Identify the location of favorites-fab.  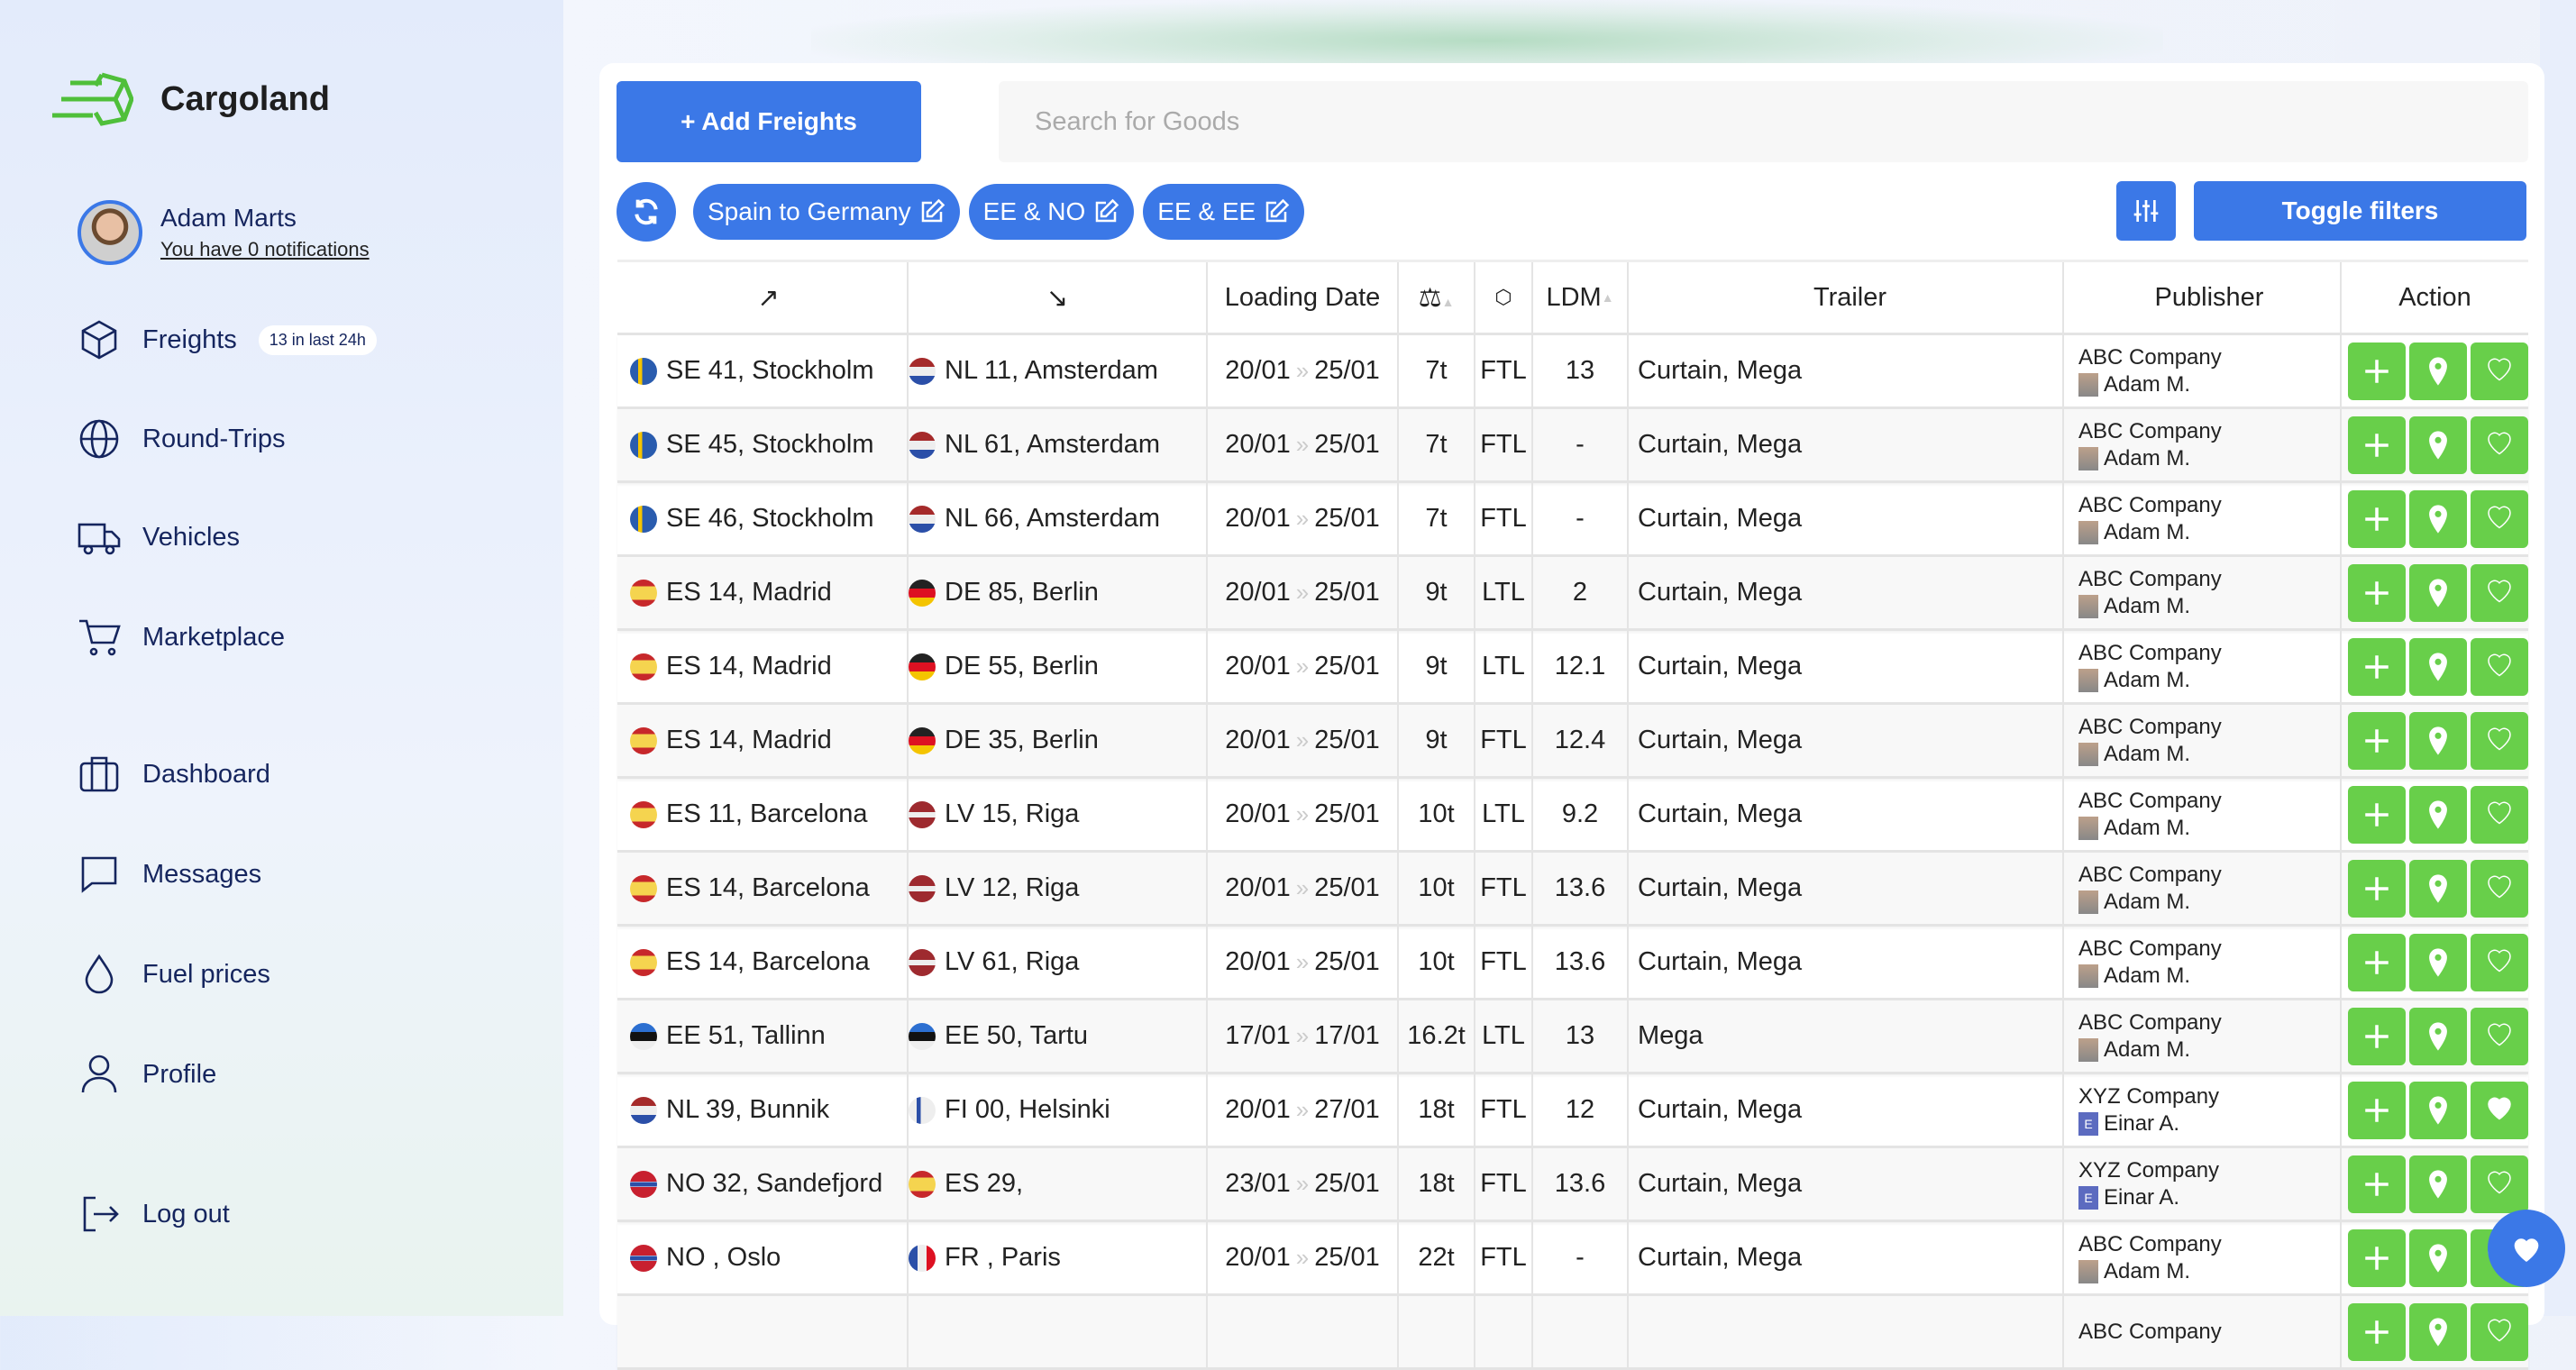
(2526, 1248).